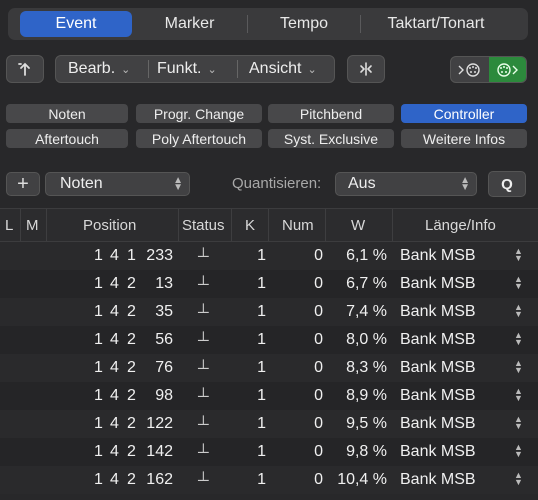 The height and width of the screenshot is (500, 538). I want to click on midi-in-icon, so click(469, 69).